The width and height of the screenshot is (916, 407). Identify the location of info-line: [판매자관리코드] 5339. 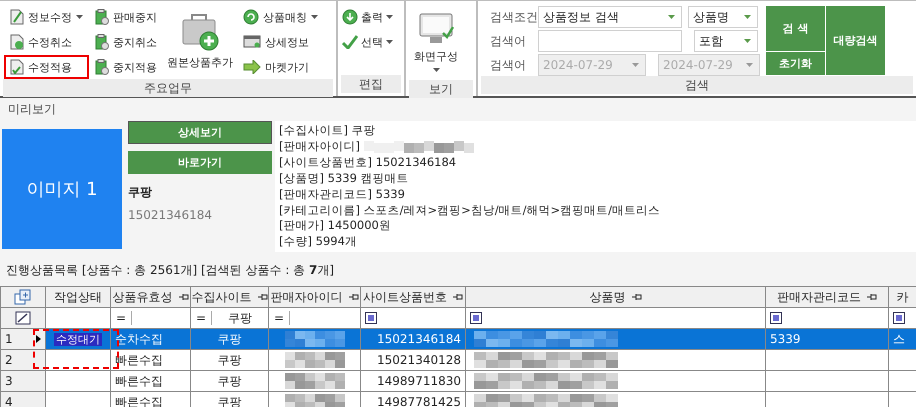
(342, 194).